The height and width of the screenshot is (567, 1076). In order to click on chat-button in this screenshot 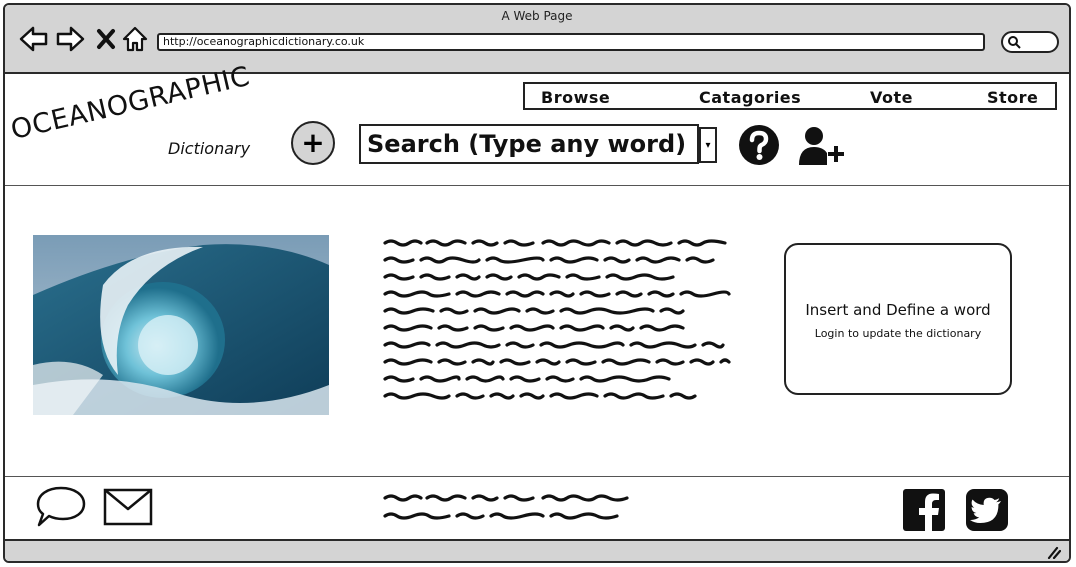, I will do `click(61, 509)`.